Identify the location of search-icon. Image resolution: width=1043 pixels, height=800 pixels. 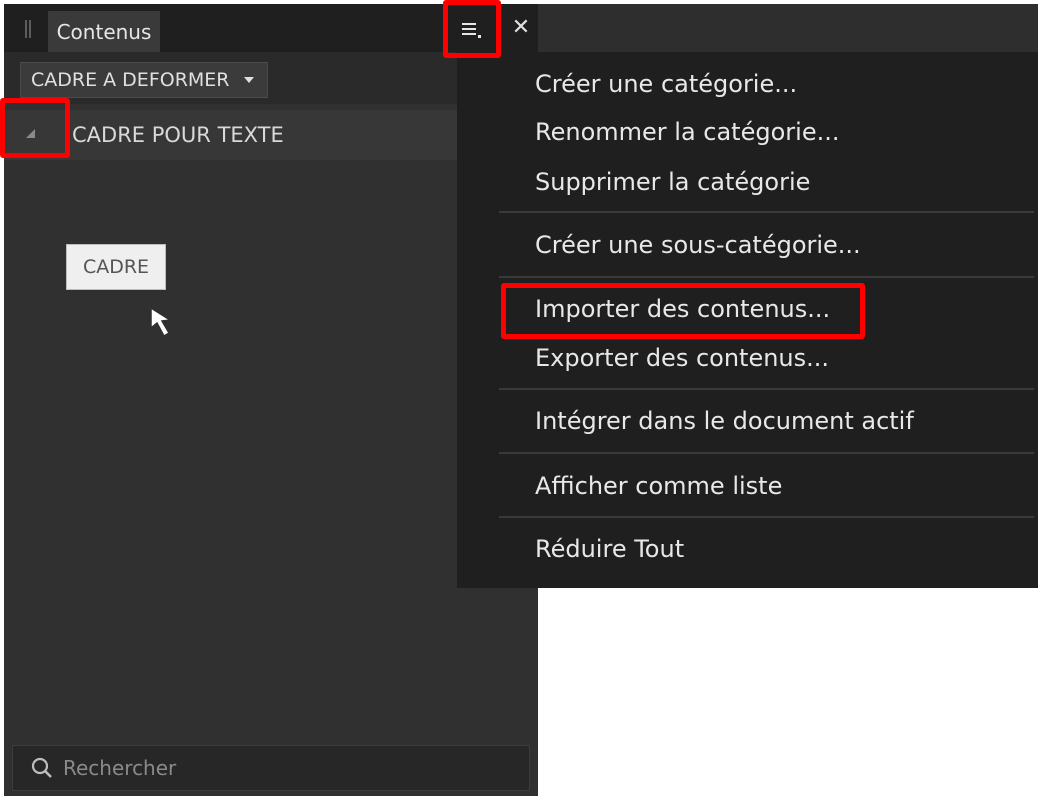
(41, 767).